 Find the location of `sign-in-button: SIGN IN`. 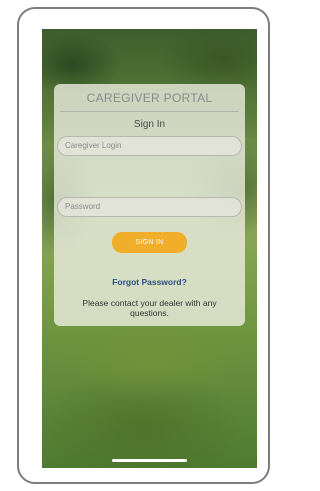

sign-in-button: SIGN IN is located at coordinates (149, 242).